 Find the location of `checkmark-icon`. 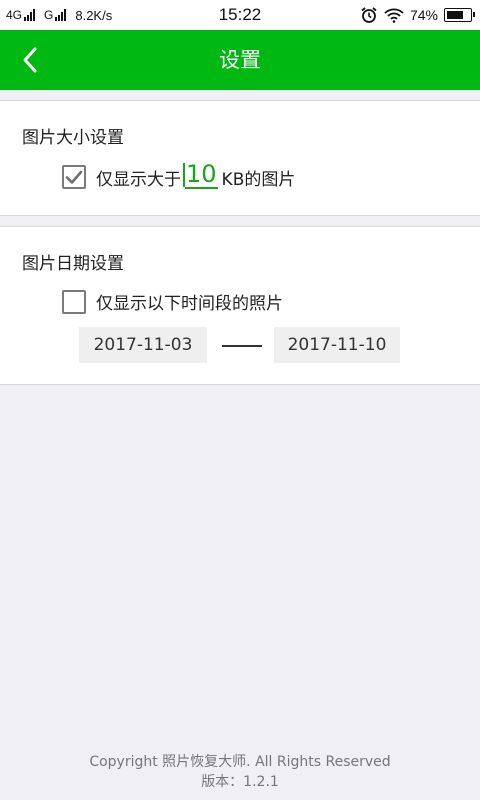

checkmark-icon is located at coordinates (74, 177).